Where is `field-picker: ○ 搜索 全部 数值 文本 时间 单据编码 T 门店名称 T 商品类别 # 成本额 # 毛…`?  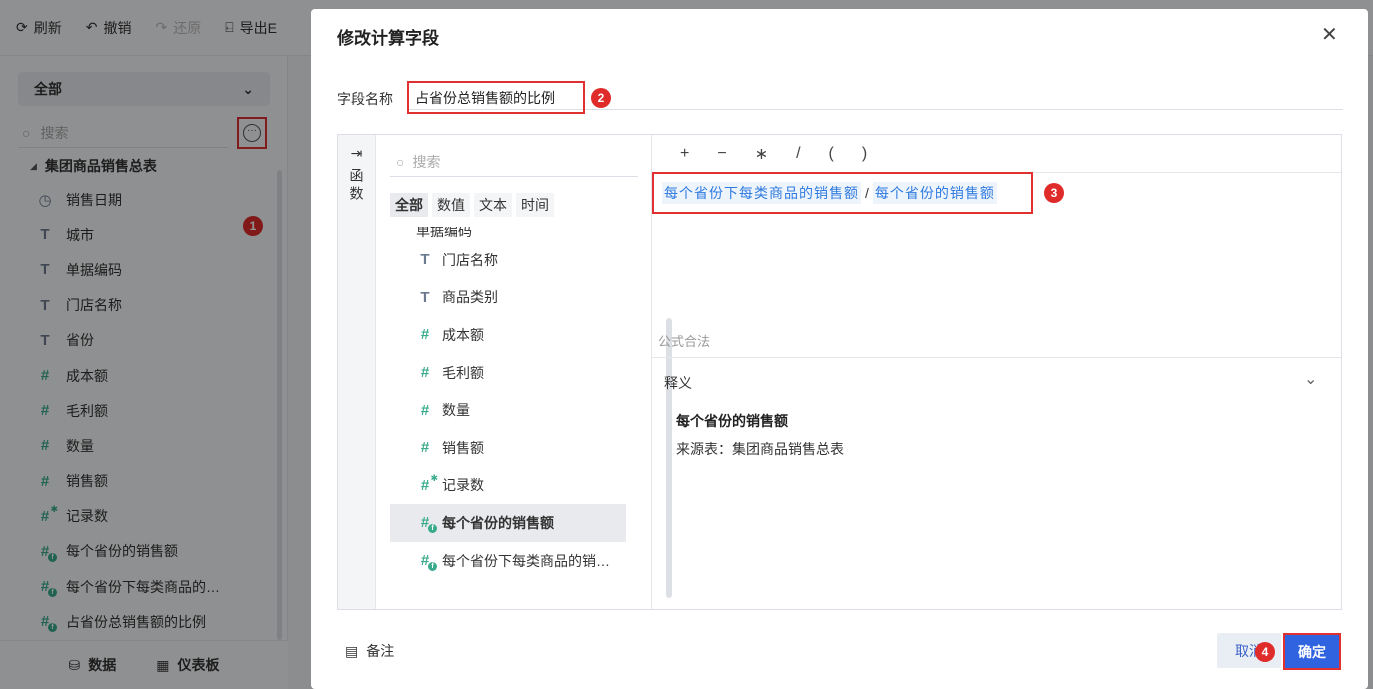 field-picker: ○ 搜索 全部 数值 文本 时间 单据编码 T 门店名称 T 商品类别 # 成本额 # 毛… is located at coordinates (524, 372).